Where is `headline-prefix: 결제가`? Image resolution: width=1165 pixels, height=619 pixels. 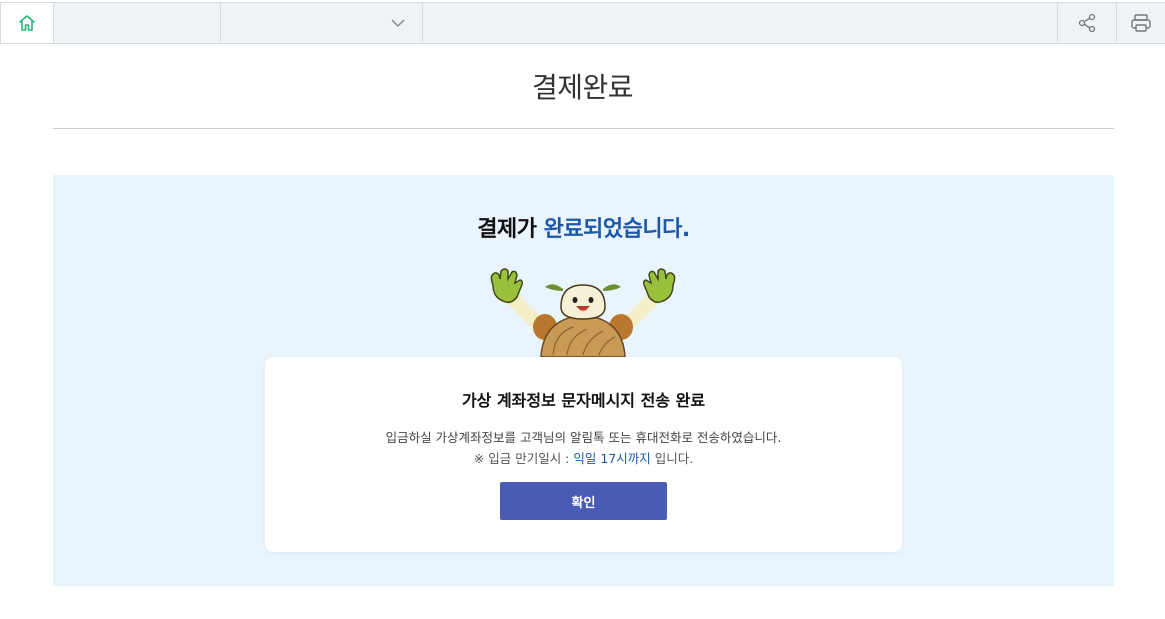
headline-prefix: 결제가 is located at coordinates (510, 229).